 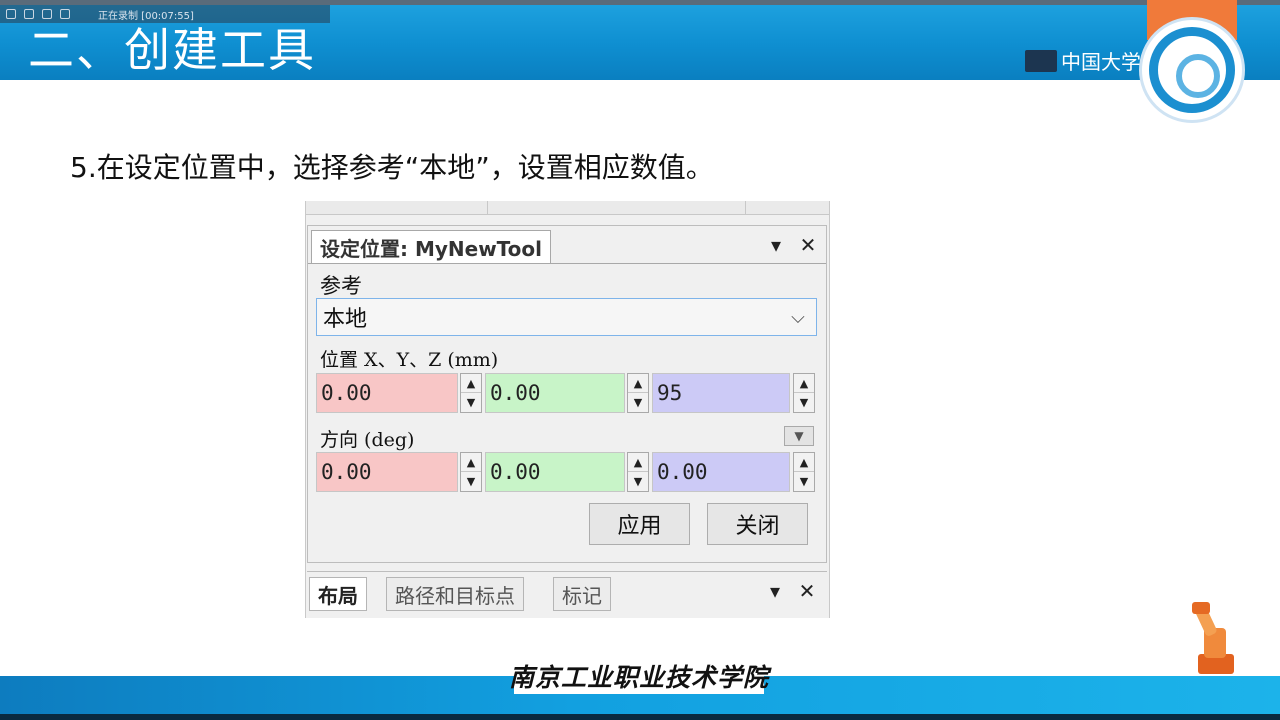 I want to click on zoom-icon, so click(x=47, y=14).